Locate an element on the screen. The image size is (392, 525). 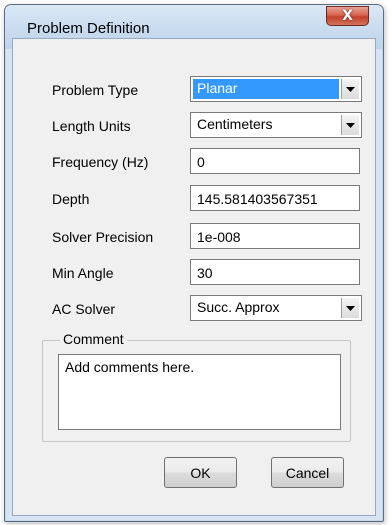
cancel-button: Cancel is located at coordinates (307, 472).